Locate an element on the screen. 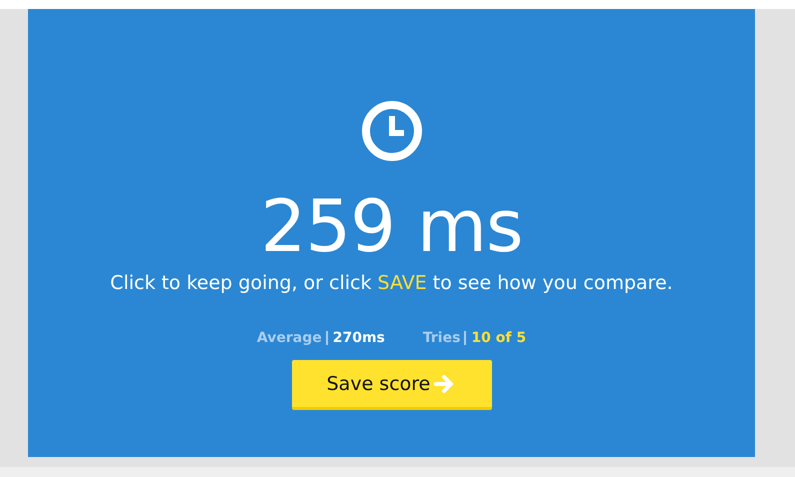  stat-value: 270ms is located at coordinates (358, 338).